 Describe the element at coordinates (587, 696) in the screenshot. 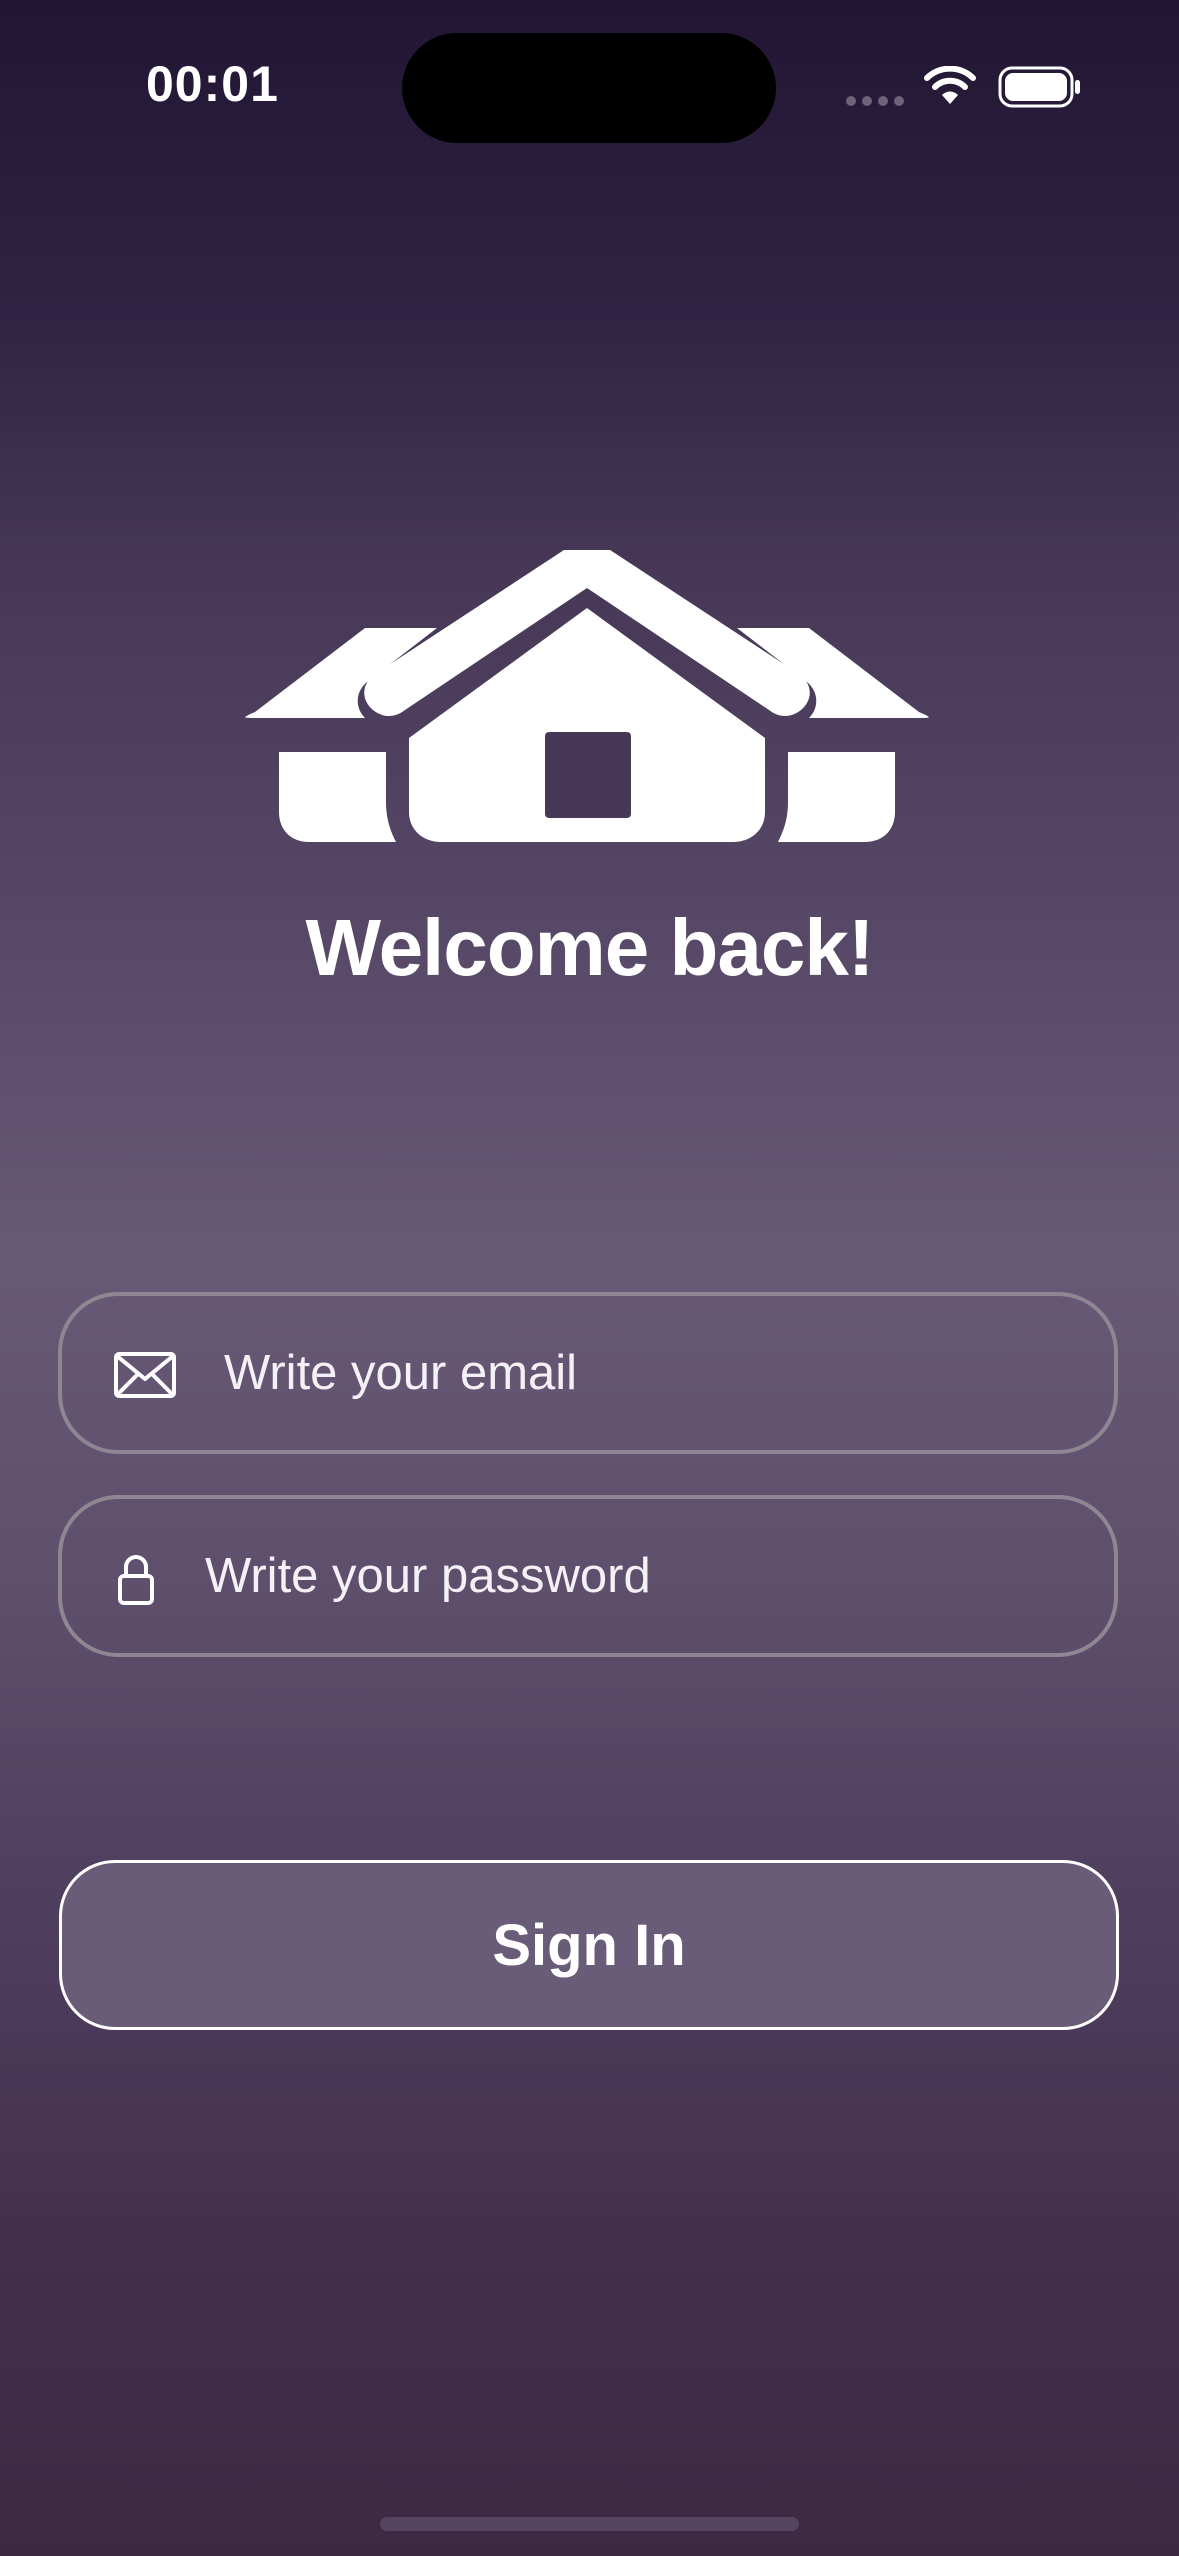

I see `house-icon` at that location.